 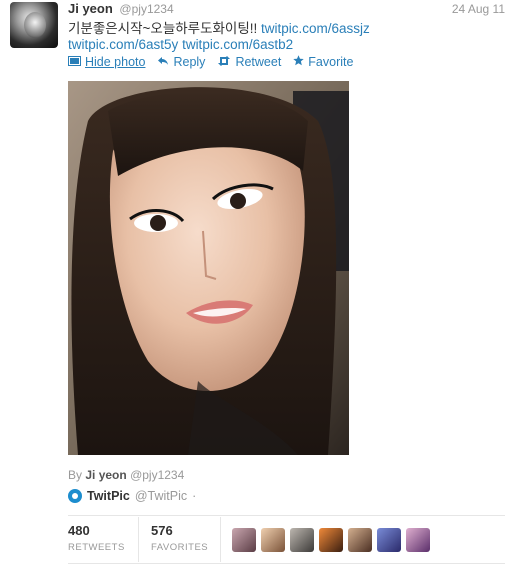 What do you see at coordinates (286, 515) in the screenshot?
I see `stats-divider-top` at bounding box center [286, 515].